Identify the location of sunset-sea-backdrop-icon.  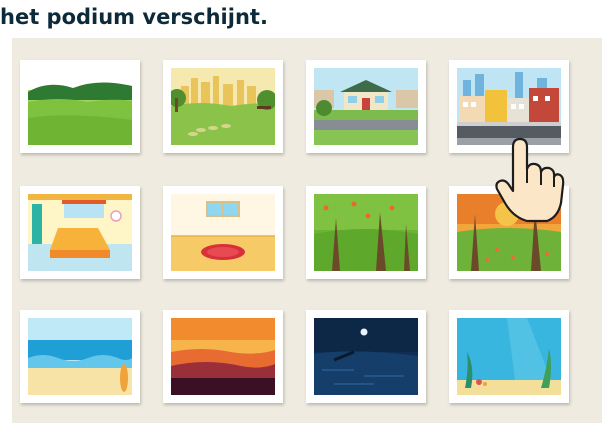
(223, 356).